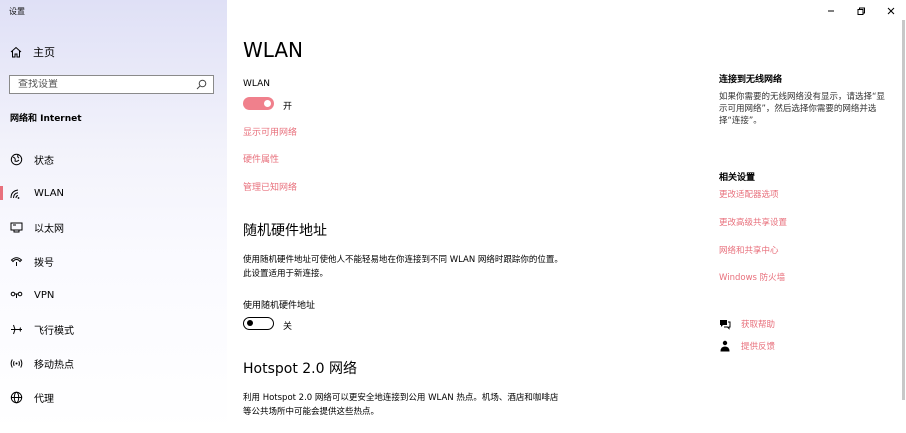 The image size is (906, 433). I want to click on minimize-icon, so click(831, 11).